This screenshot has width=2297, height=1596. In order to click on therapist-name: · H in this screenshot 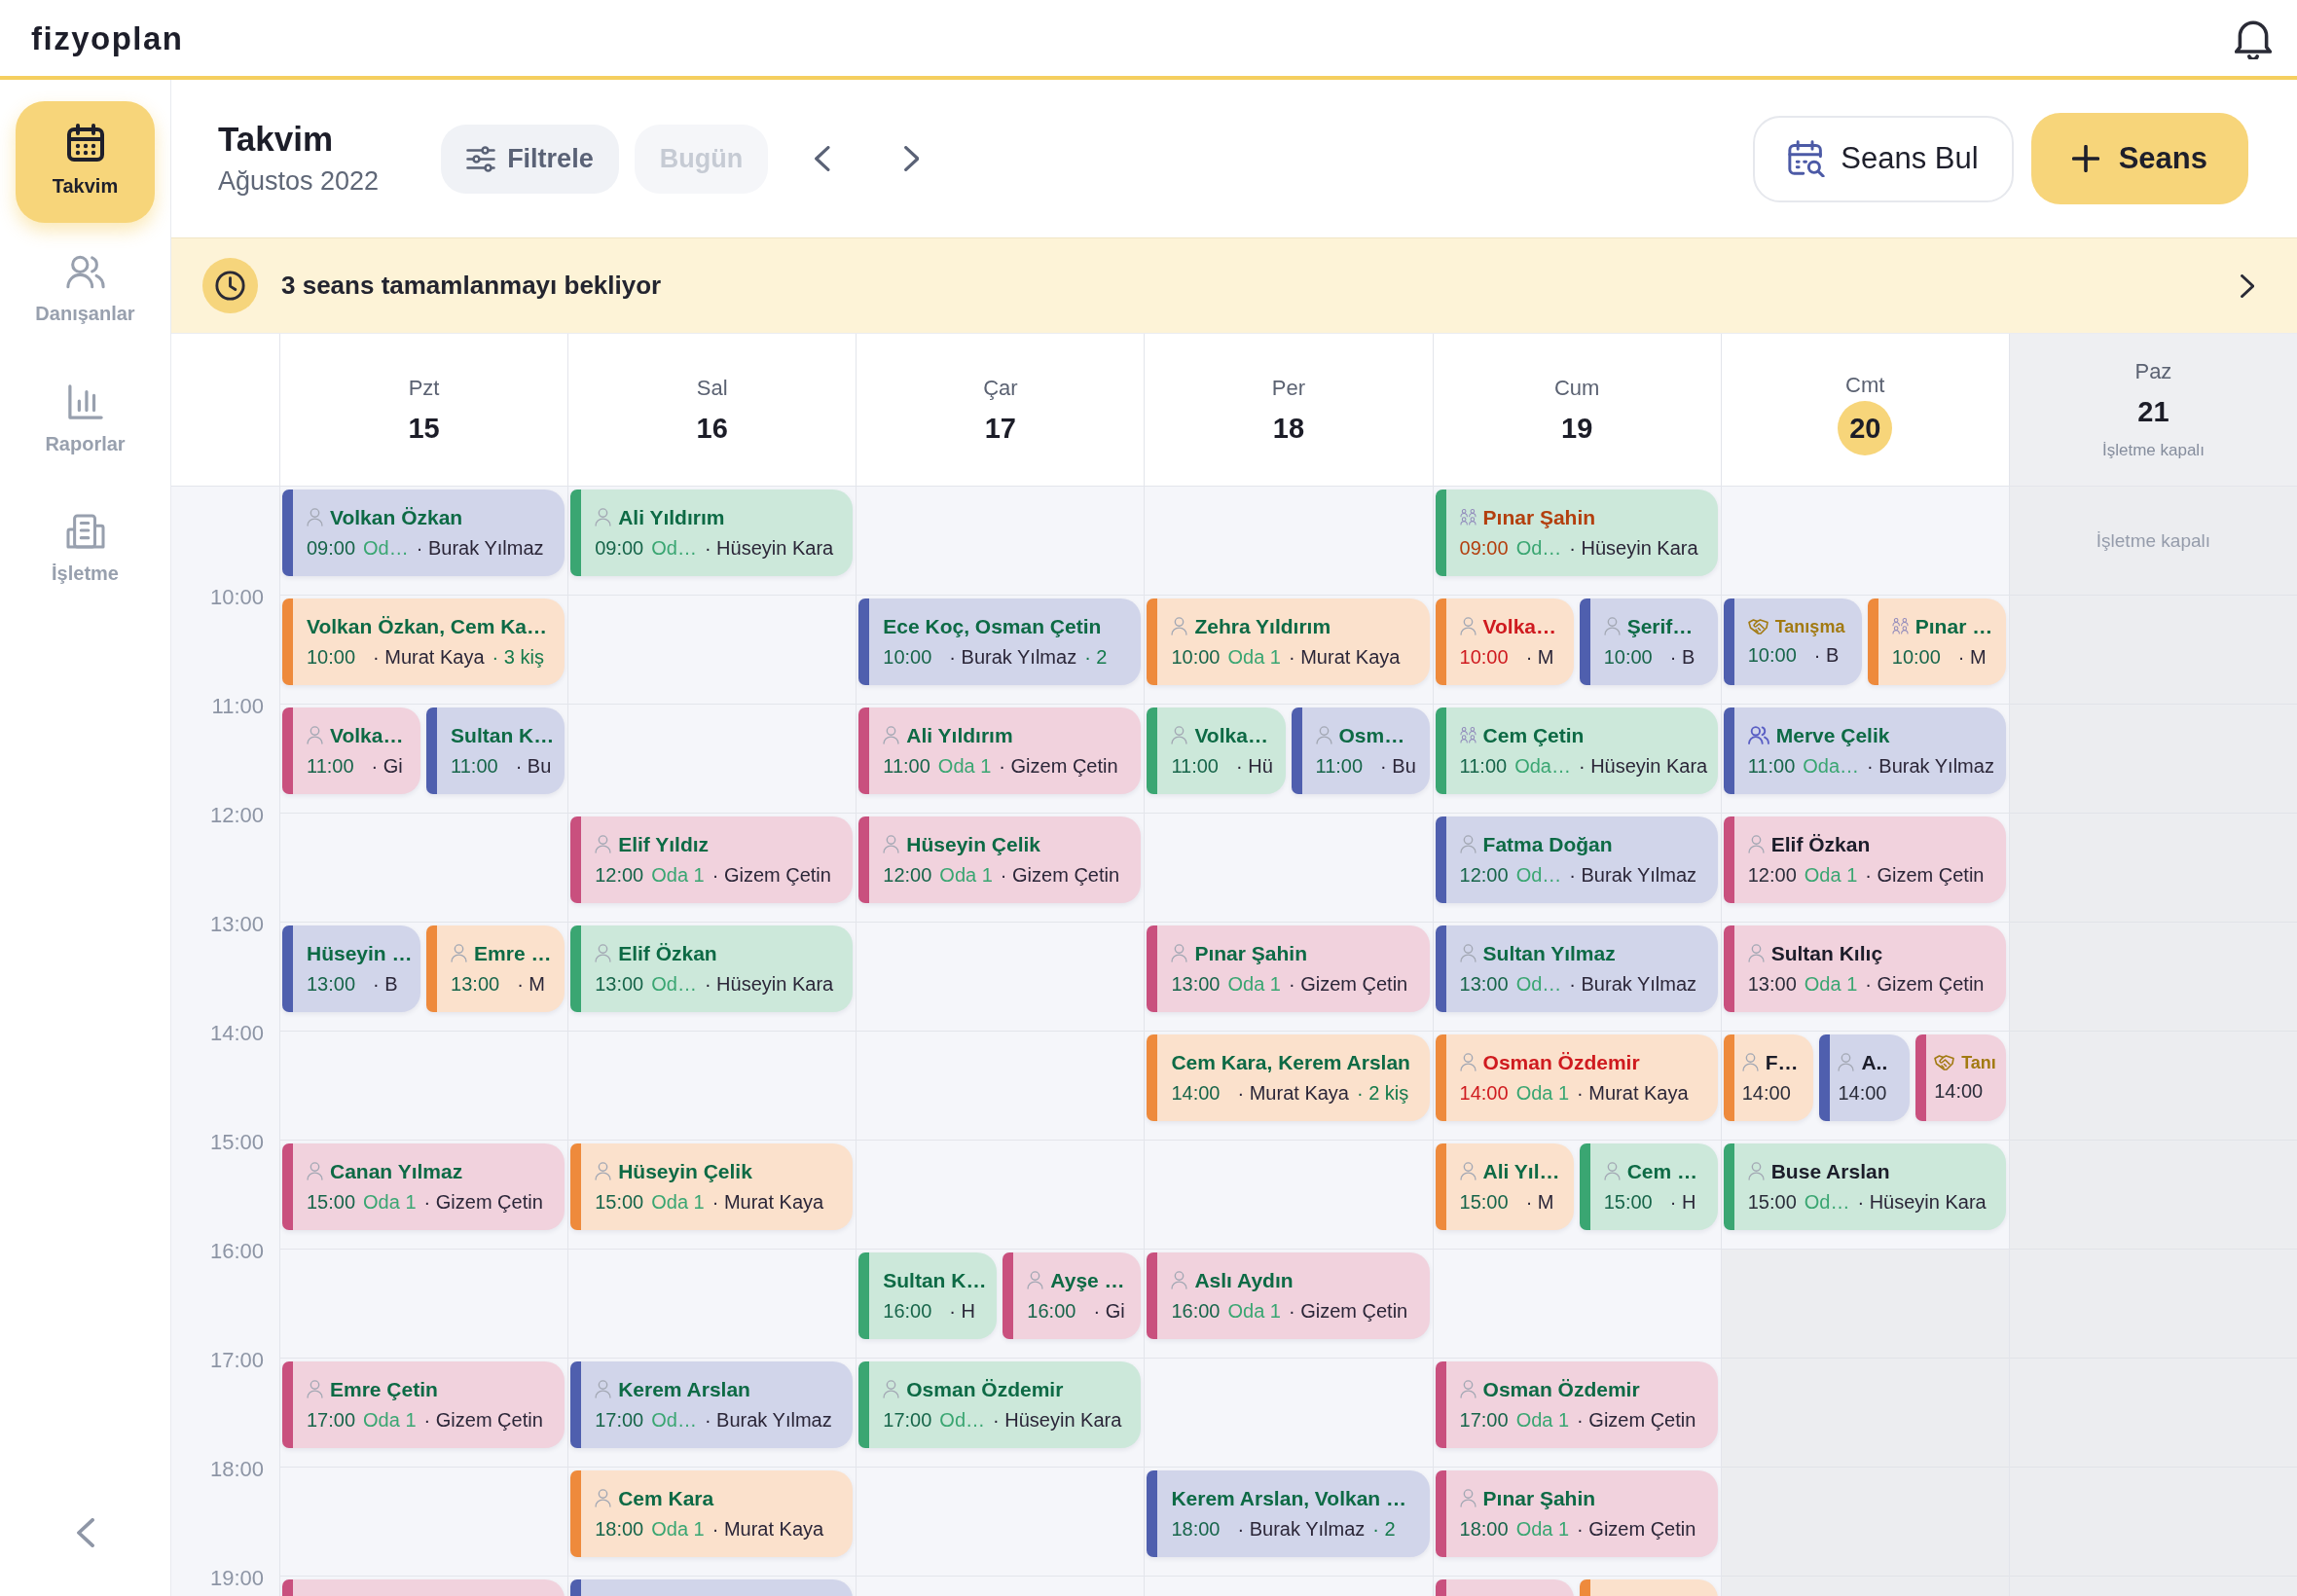, I will do `click(962, 1312)`.